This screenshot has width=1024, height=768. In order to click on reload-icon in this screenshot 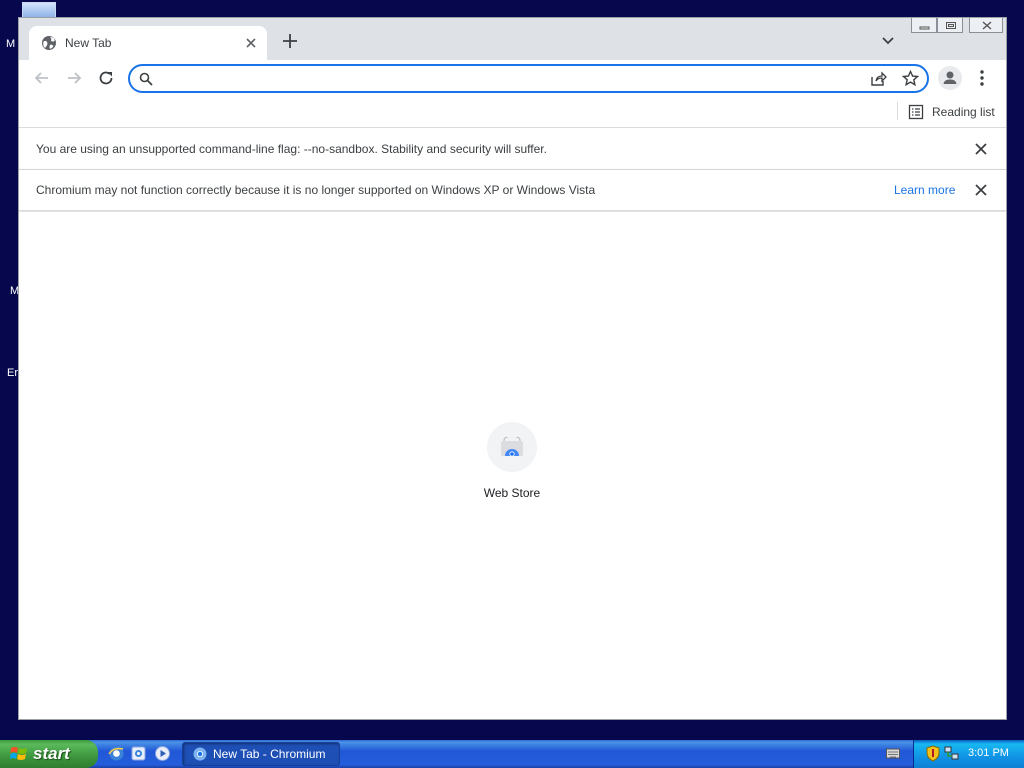, I will do `click(106, 78)`.